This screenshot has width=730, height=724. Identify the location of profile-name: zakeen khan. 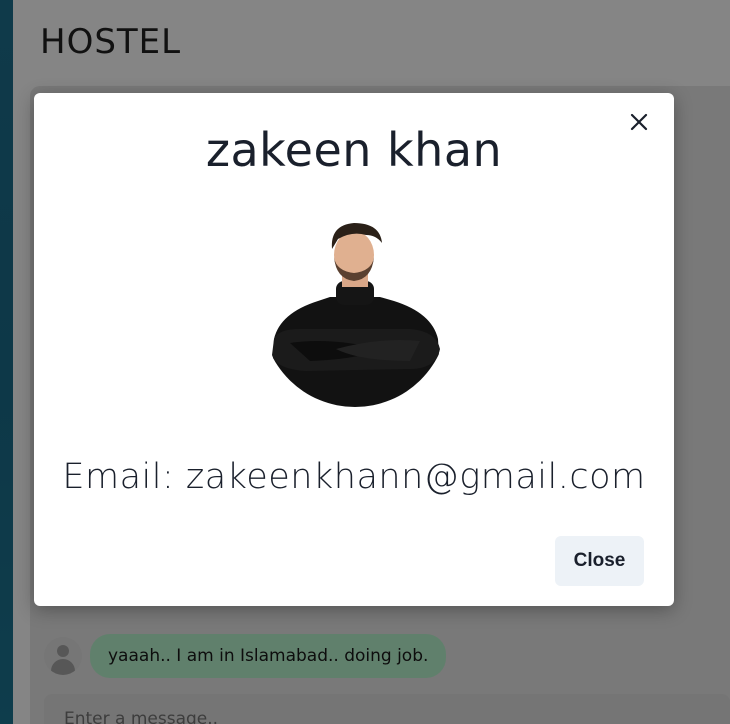
(354, 150).